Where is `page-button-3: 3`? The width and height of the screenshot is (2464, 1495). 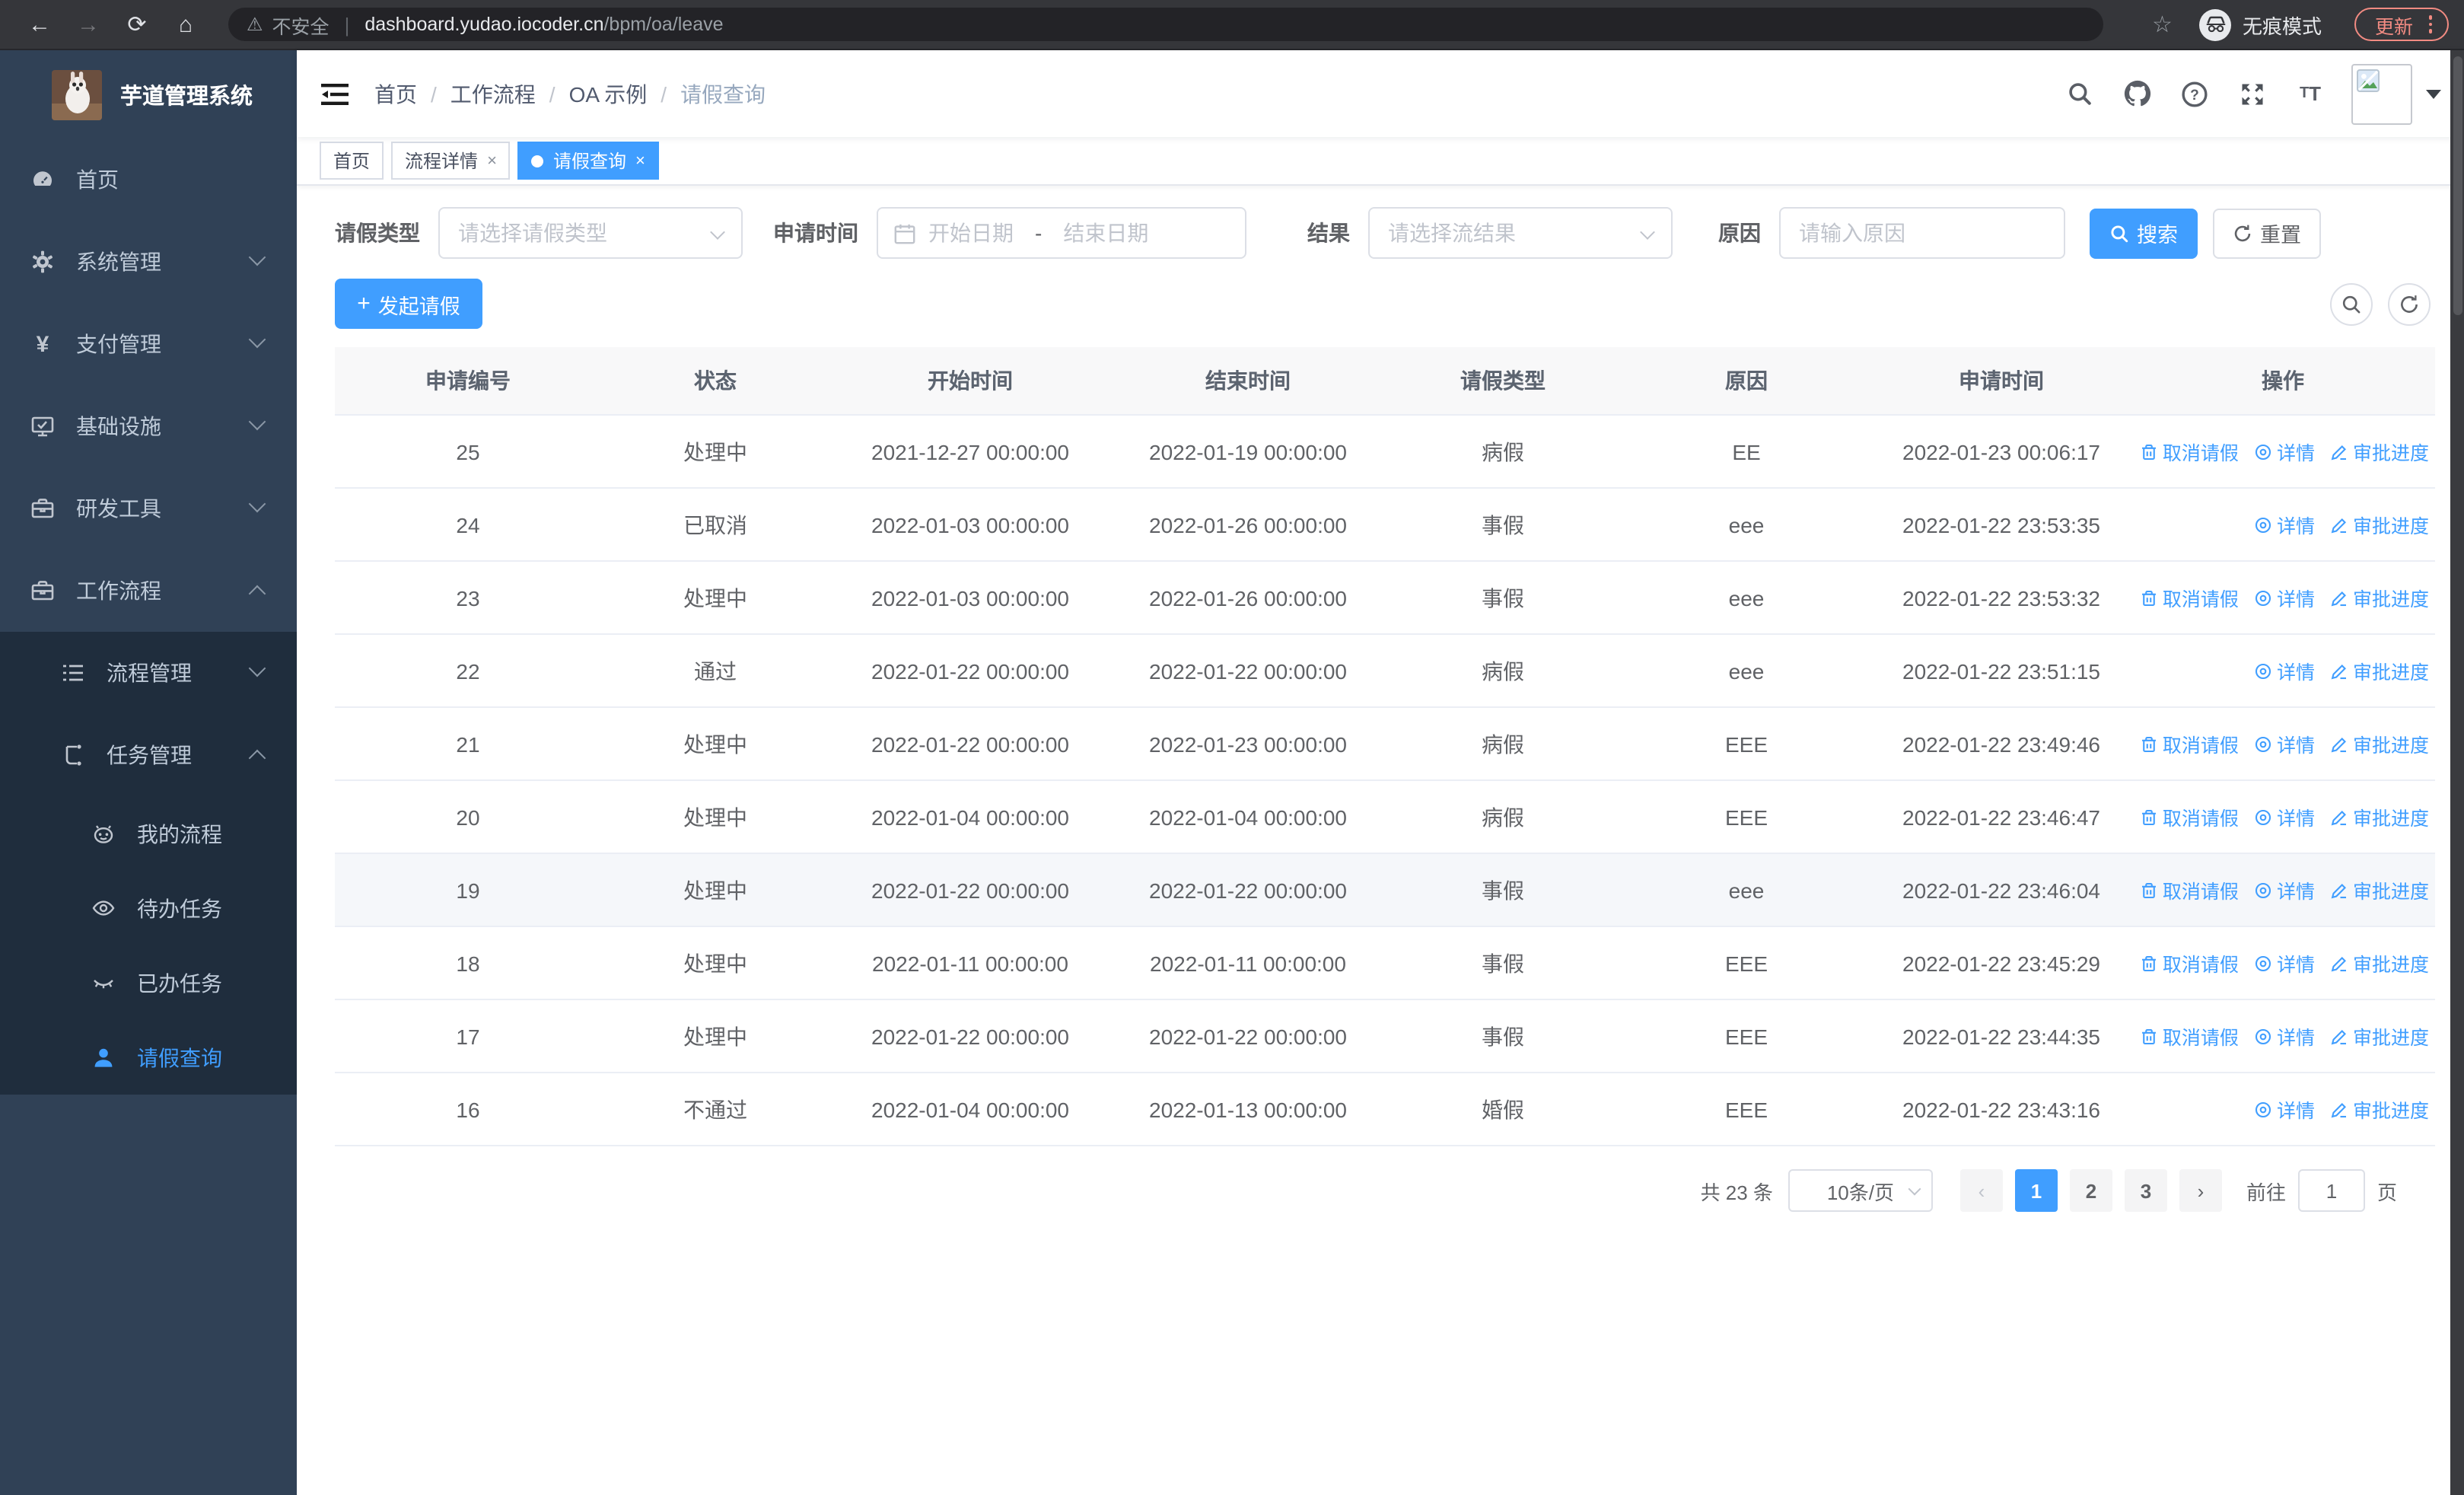
page-button-3: 3 is located at coordinates (2145, 1191).